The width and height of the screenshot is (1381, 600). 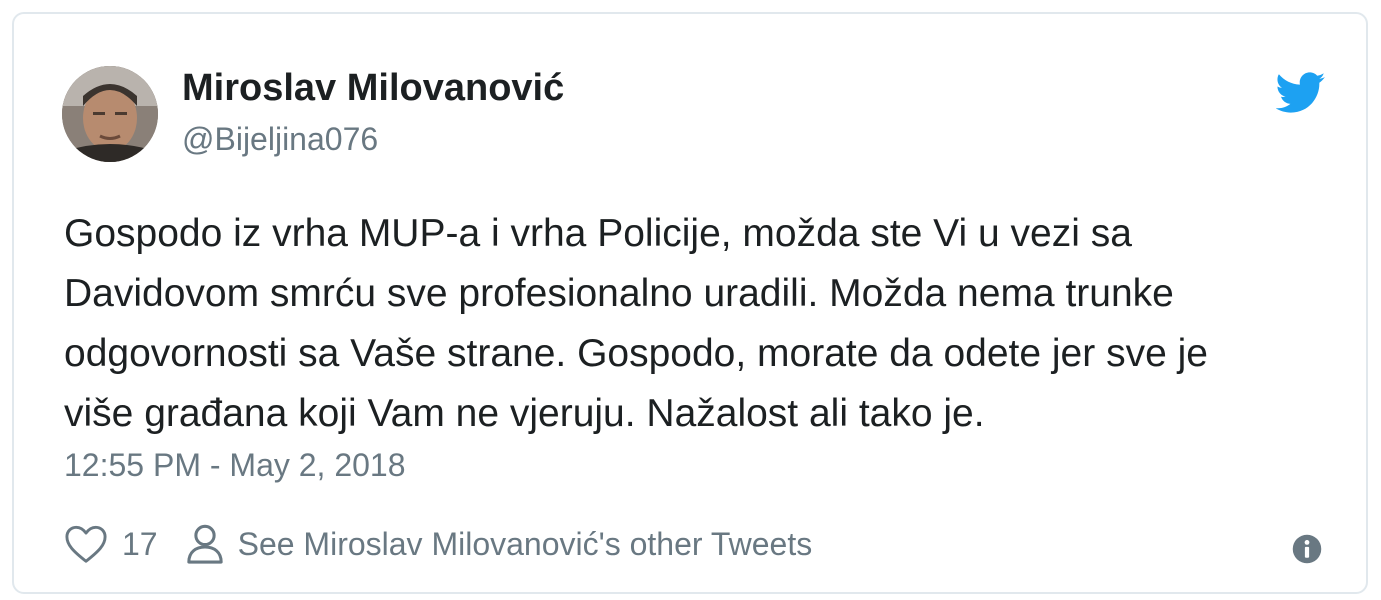 What do you see at coordinates (525, 544) in the screenshot?
I see `see-other-tweets-link: See Miroslav Milovanović's other Tweets` at bounding box center [525, 544].